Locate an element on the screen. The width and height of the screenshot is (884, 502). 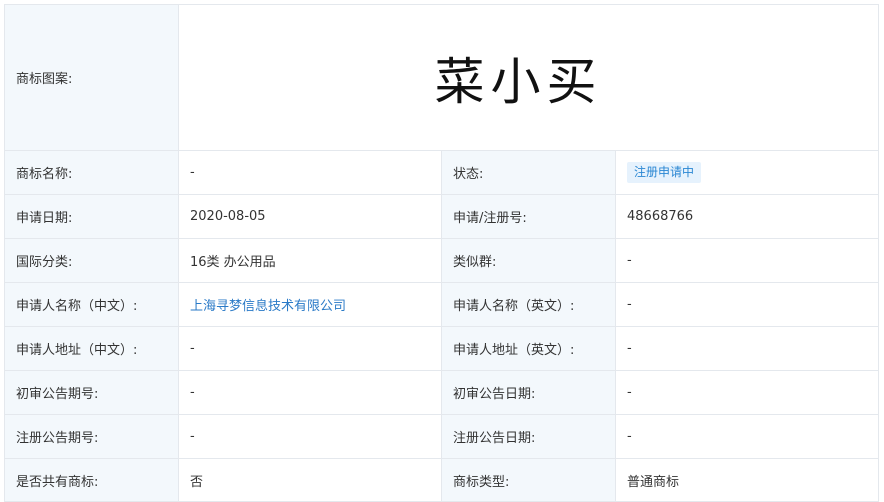
table-row: 初审公告期号: - 初审公告日期: - is located at coordinates (442, 392).